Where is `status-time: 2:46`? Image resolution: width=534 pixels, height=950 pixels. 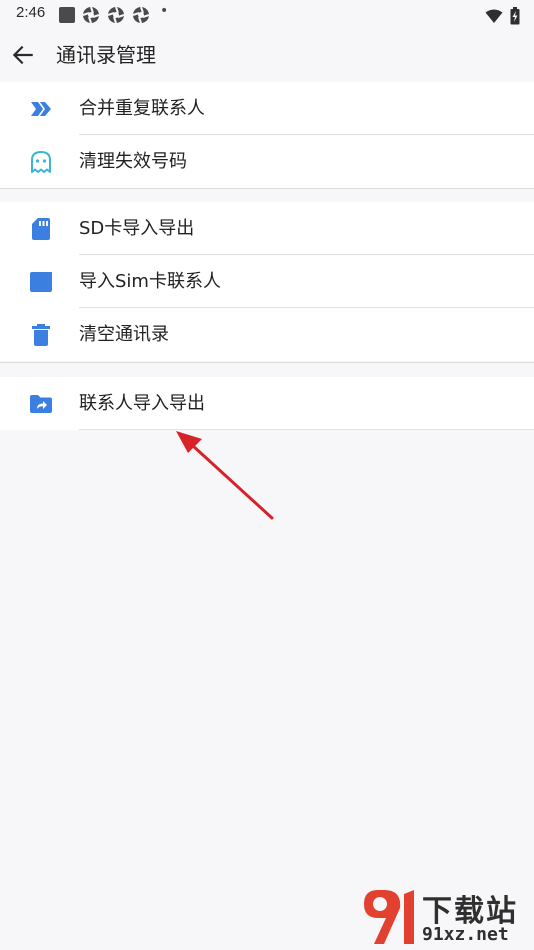 status-time: 2:46 is located at coordinates (31, 12).